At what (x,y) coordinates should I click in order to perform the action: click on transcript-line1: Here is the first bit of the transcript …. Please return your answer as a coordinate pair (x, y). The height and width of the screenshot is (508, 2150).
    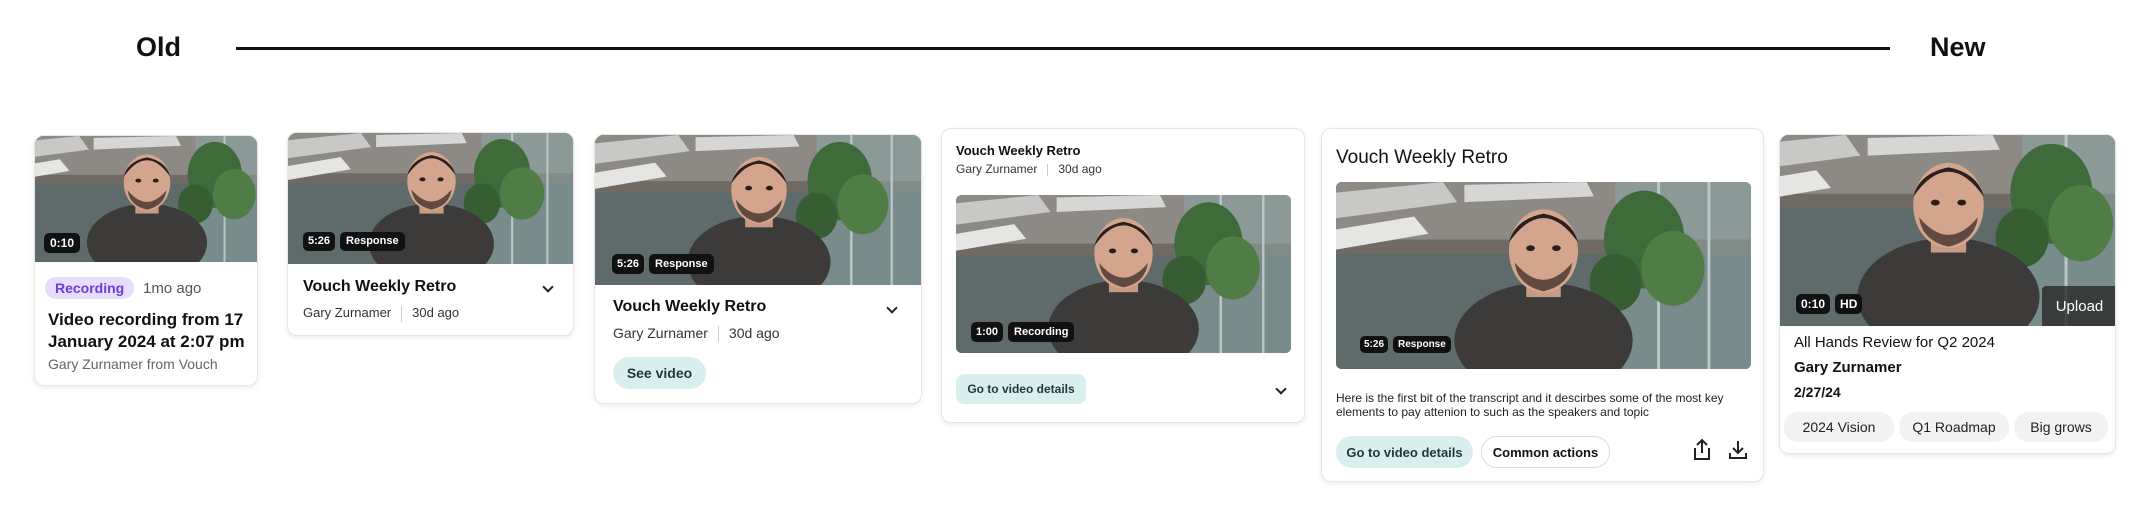
    Looking at the image, I should click on (1530, 398).